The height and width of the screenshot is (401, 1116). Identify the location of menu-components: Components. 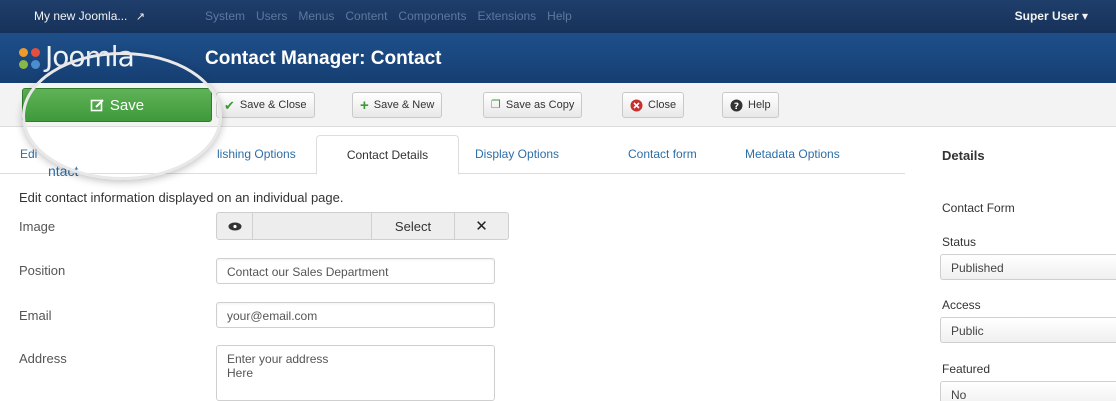
(432, 16).